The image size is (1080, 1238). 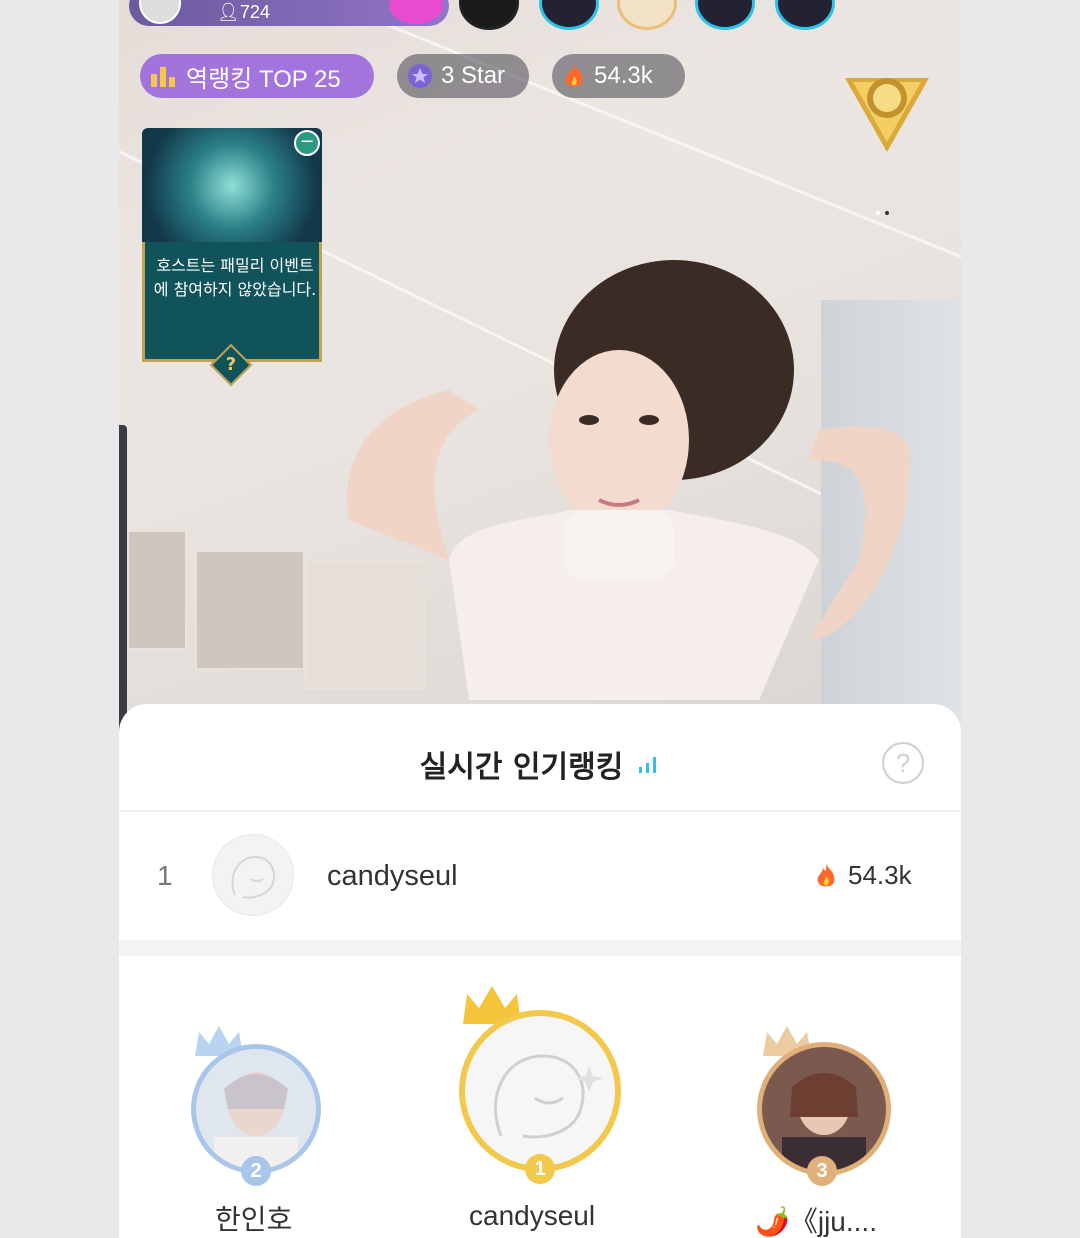 What do you see at coordinates (473, 75) in the screenshot?
I see `star-badge-label: 3 Star` at bounding box center [473, 75].